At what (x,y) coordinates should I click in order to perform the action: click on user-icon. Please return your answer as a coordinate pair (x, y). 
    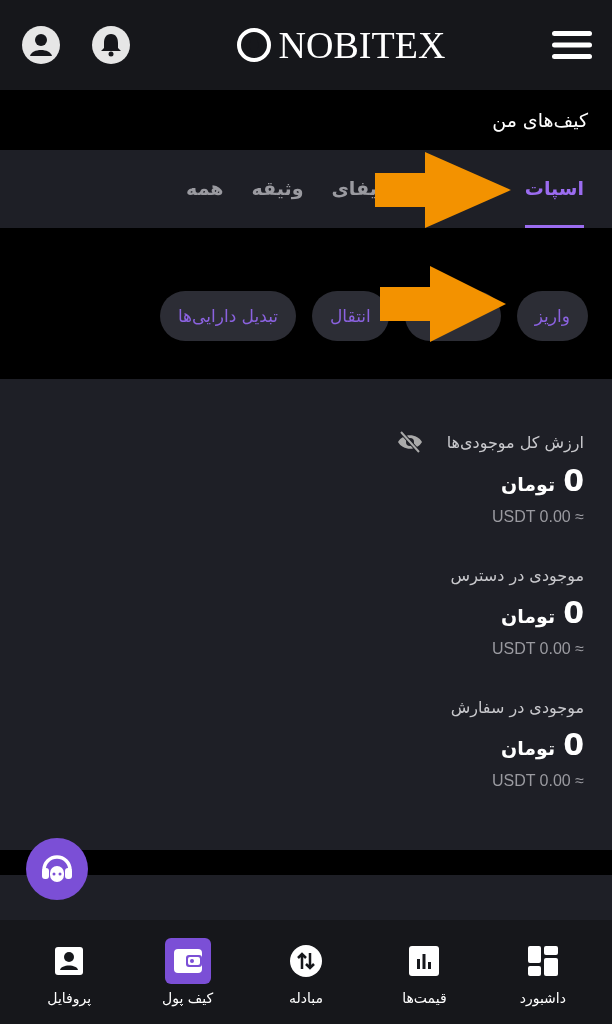
    Looking at the image, I should click on (41, 45).